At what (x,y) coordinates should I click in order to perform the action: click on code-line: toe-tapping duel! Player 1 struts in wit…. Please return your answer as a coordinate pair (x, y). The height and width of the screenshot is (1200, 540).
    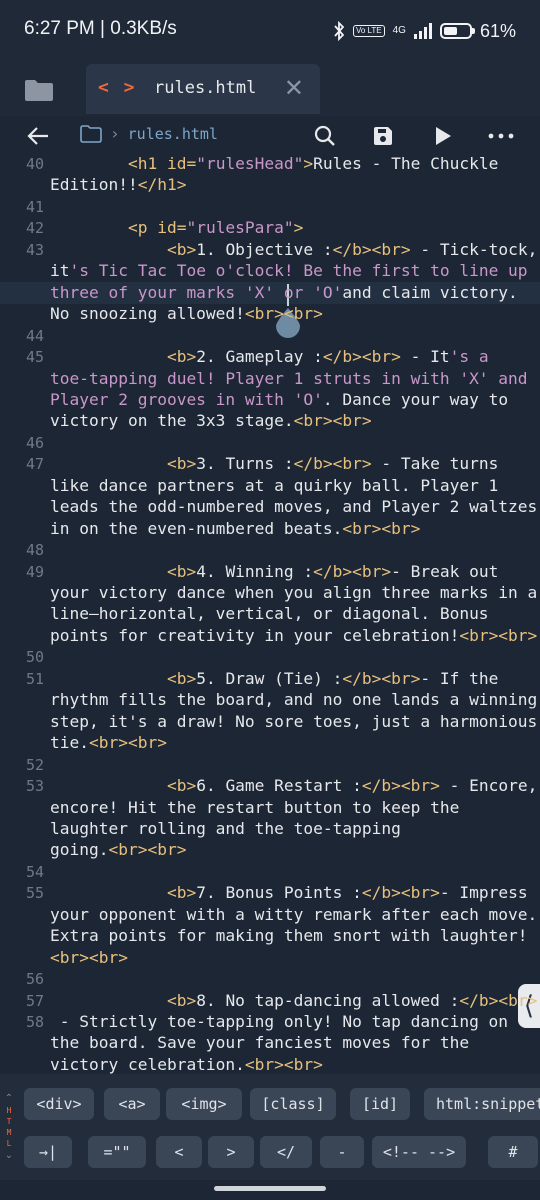
    Looking at the image, I should click on (289, 378).